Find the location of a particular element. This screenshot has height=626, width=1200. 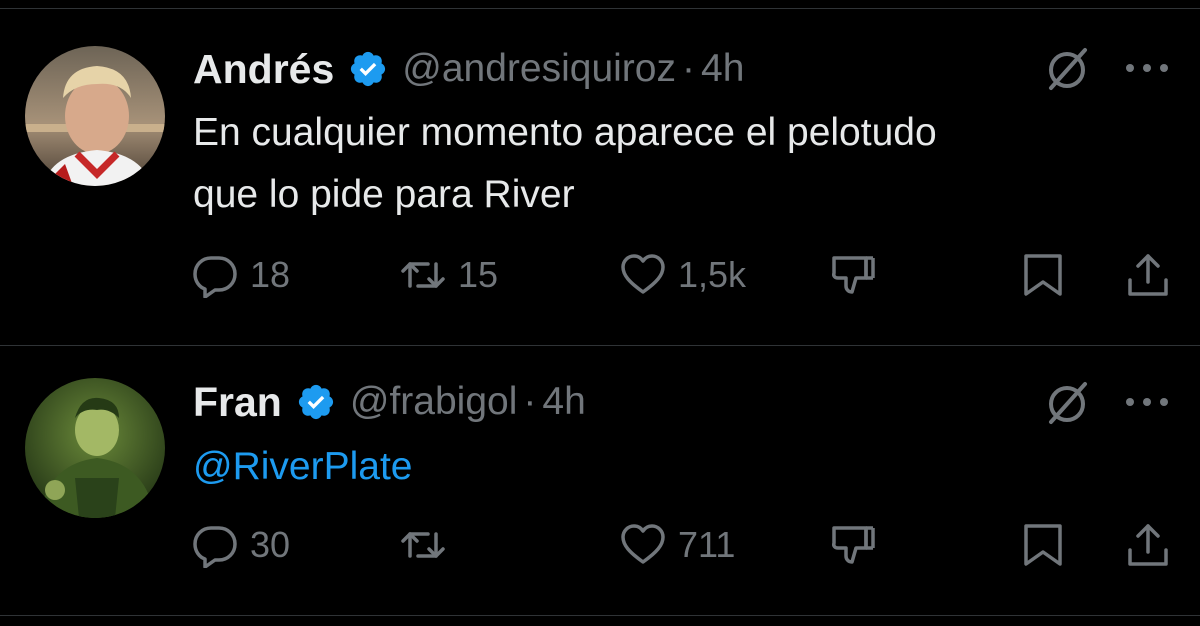

tweet-header: Andrés @andresiquiroz · 4h is located at coordinates (468, 69).